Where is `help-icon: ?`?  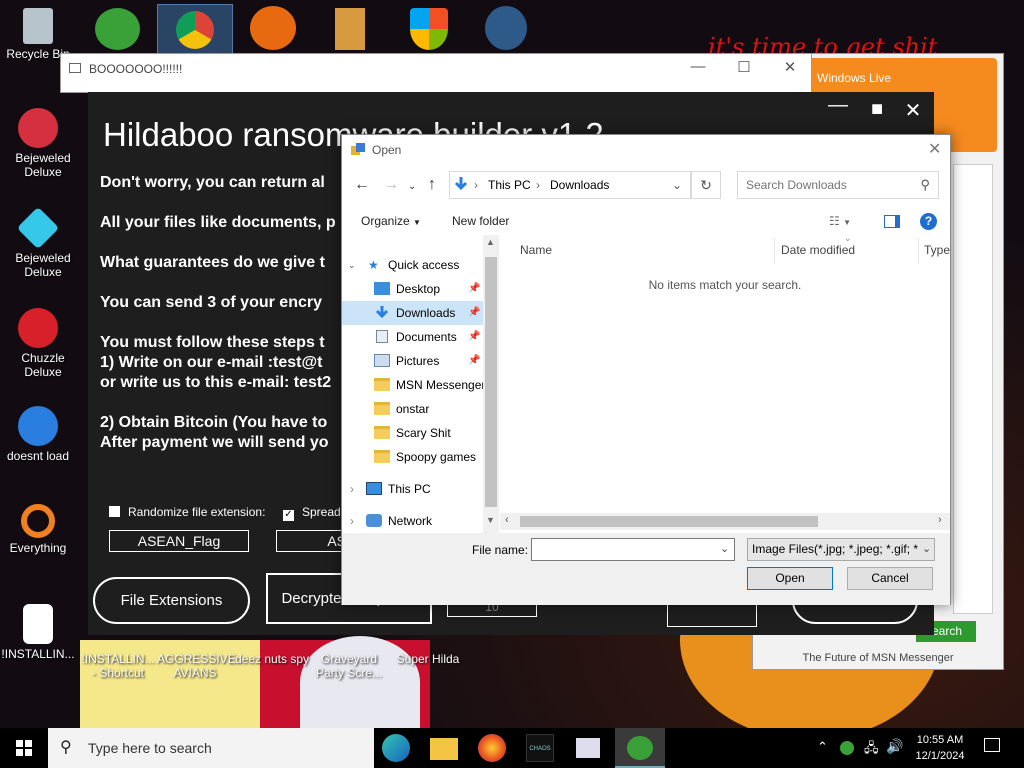
help-icon: ? is located at coordinates (928, 221).